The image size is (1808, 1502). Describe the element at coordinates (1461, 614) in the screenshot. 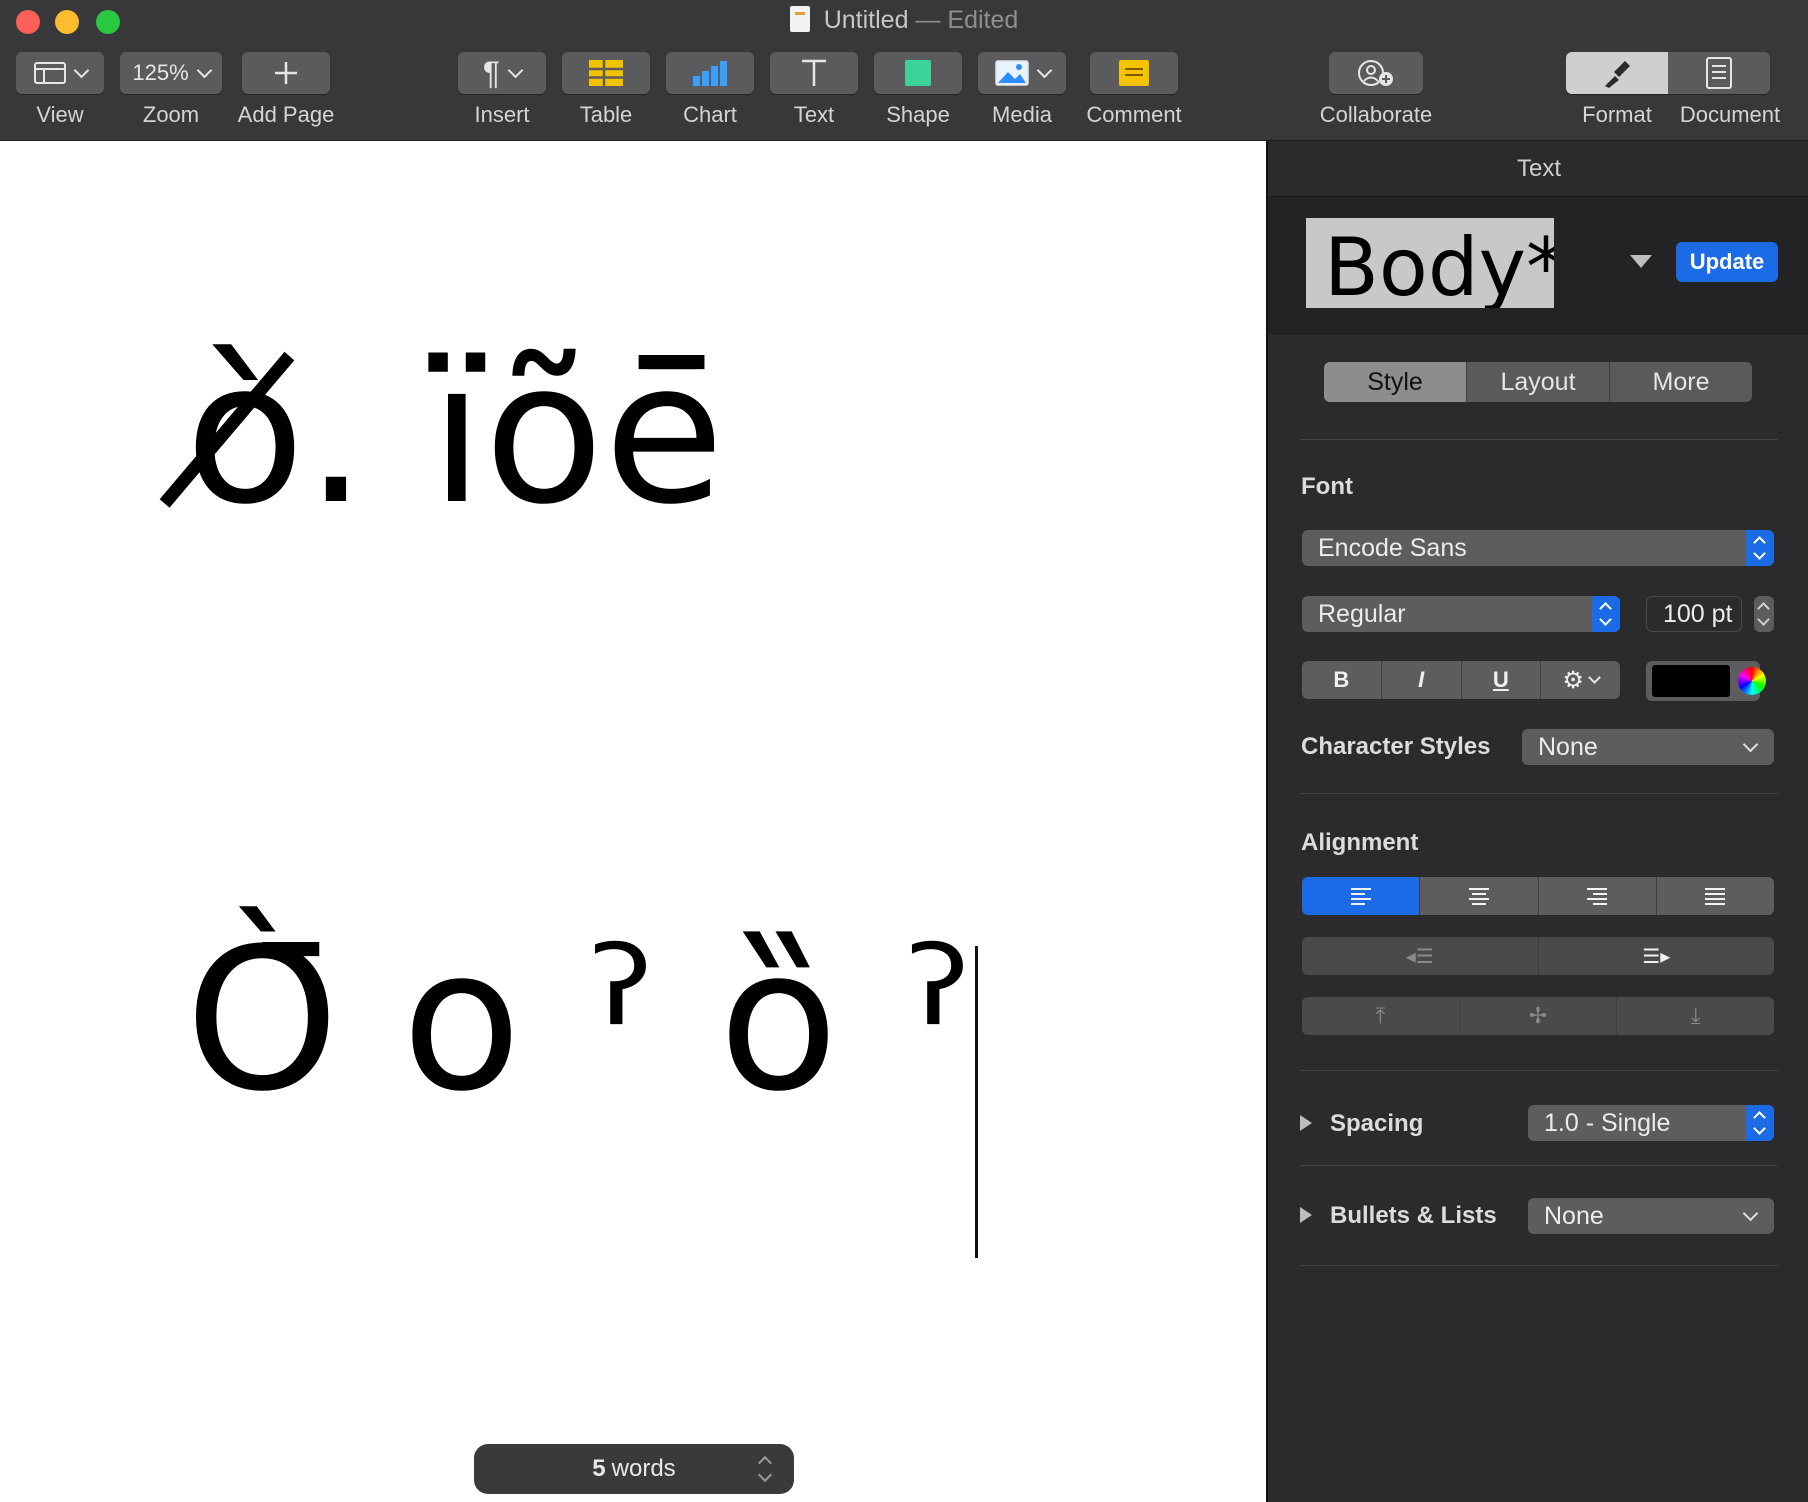

I see `font-typeface-popup: Regular` at that location.